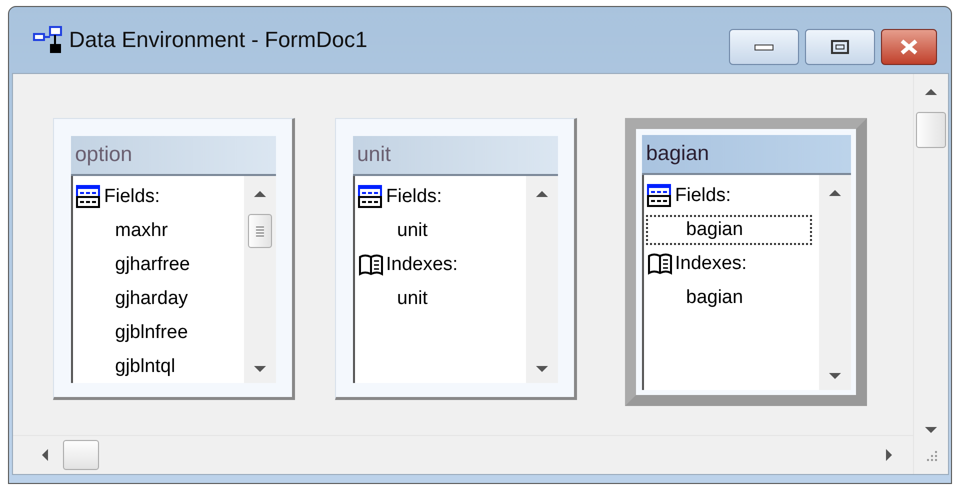  I want to click on diagram-icon, so click(48, 40).